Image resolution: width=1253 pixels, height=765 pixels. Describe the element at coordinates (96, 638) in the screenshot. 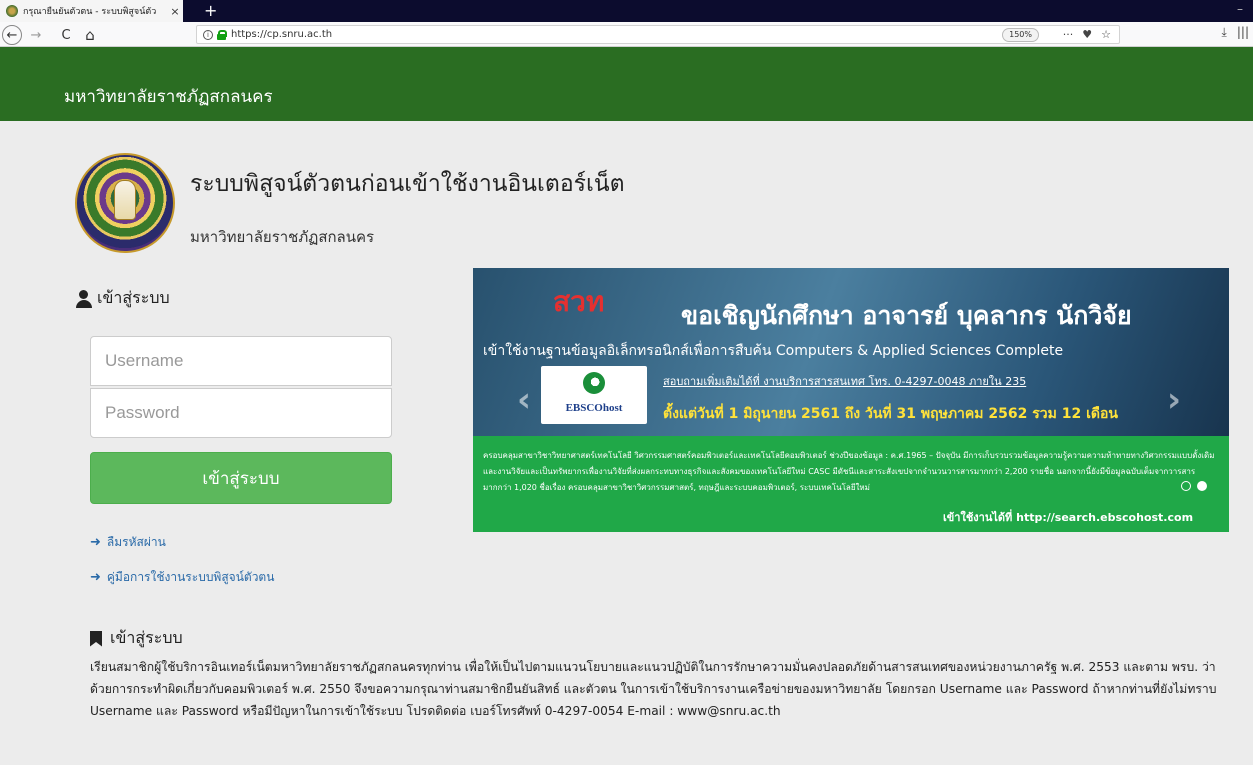

I see `bookmark-icon` at that location.